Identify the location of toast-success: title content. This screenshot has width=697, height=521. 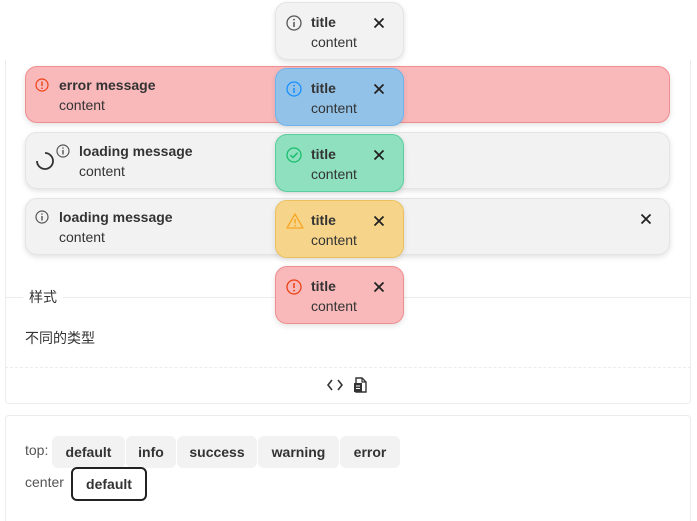
(339, 163).